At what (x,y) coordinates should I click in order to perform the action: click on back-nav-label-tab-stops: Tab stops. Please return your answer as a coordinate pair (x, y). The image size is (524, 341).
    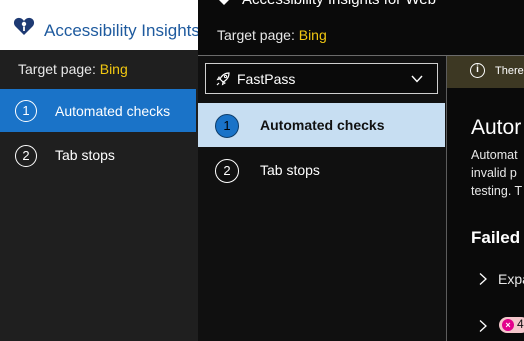
    Looking at the image, I should click on (85, 155).